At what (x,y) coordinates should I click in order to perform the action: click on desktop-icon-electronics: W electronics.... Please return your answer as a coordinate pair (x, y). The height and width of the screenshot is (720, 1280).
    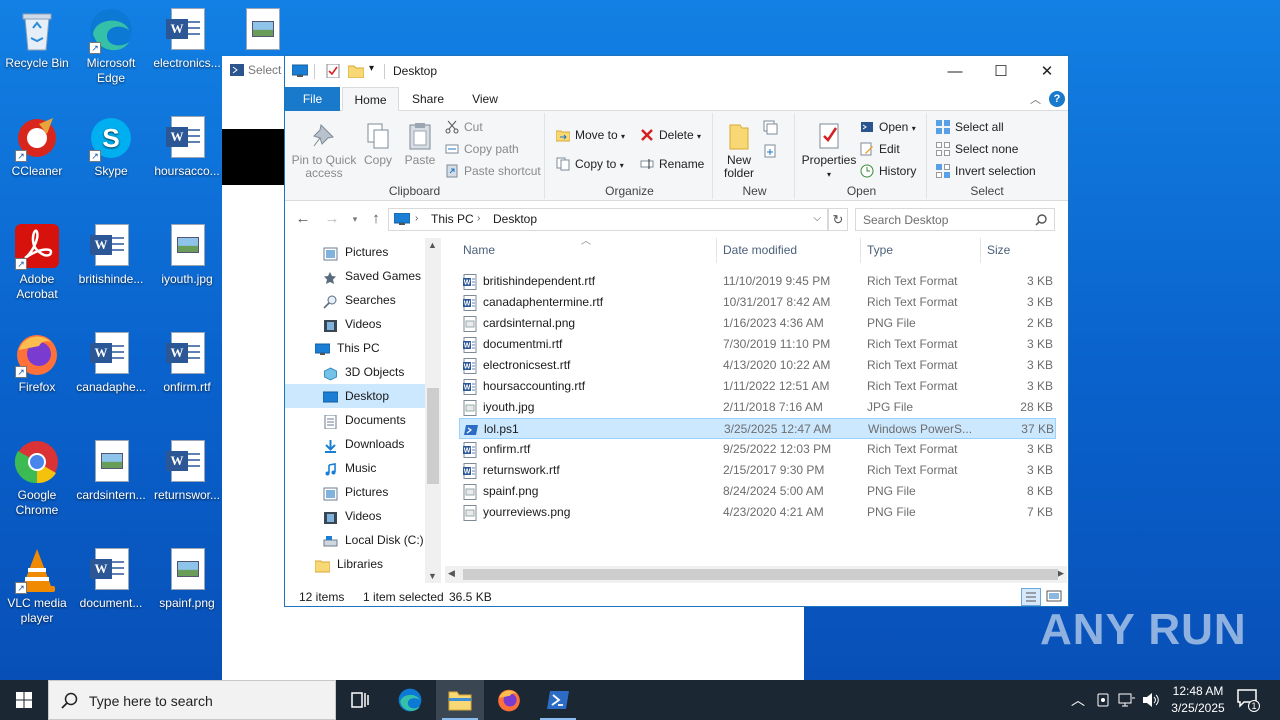
    Looking at the image, I should click on (187, 38).